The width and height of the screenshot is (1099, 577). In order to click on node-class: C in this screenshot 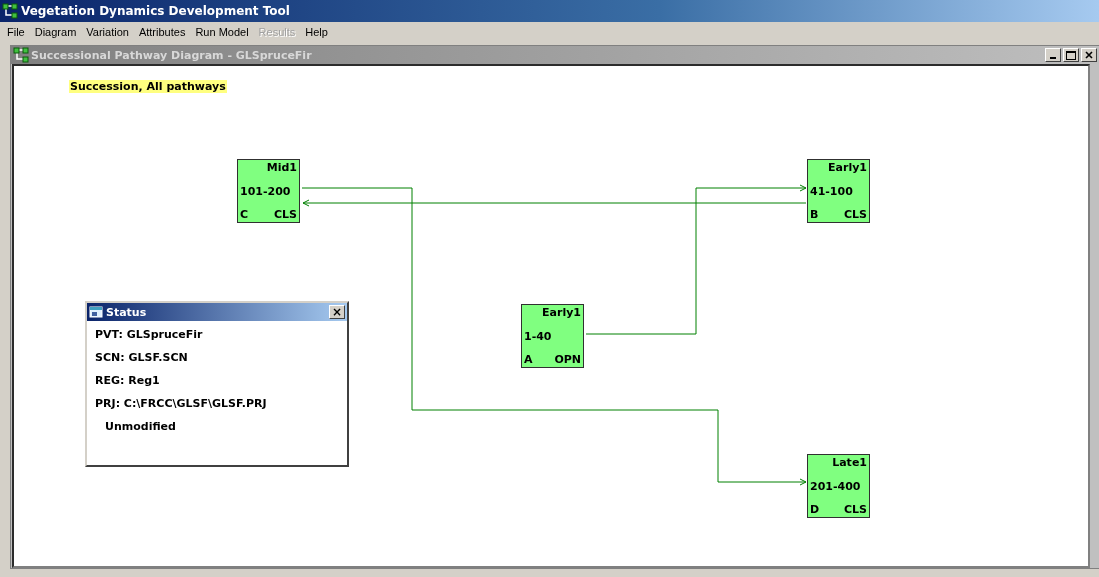, I will do `click(244, 214)`.